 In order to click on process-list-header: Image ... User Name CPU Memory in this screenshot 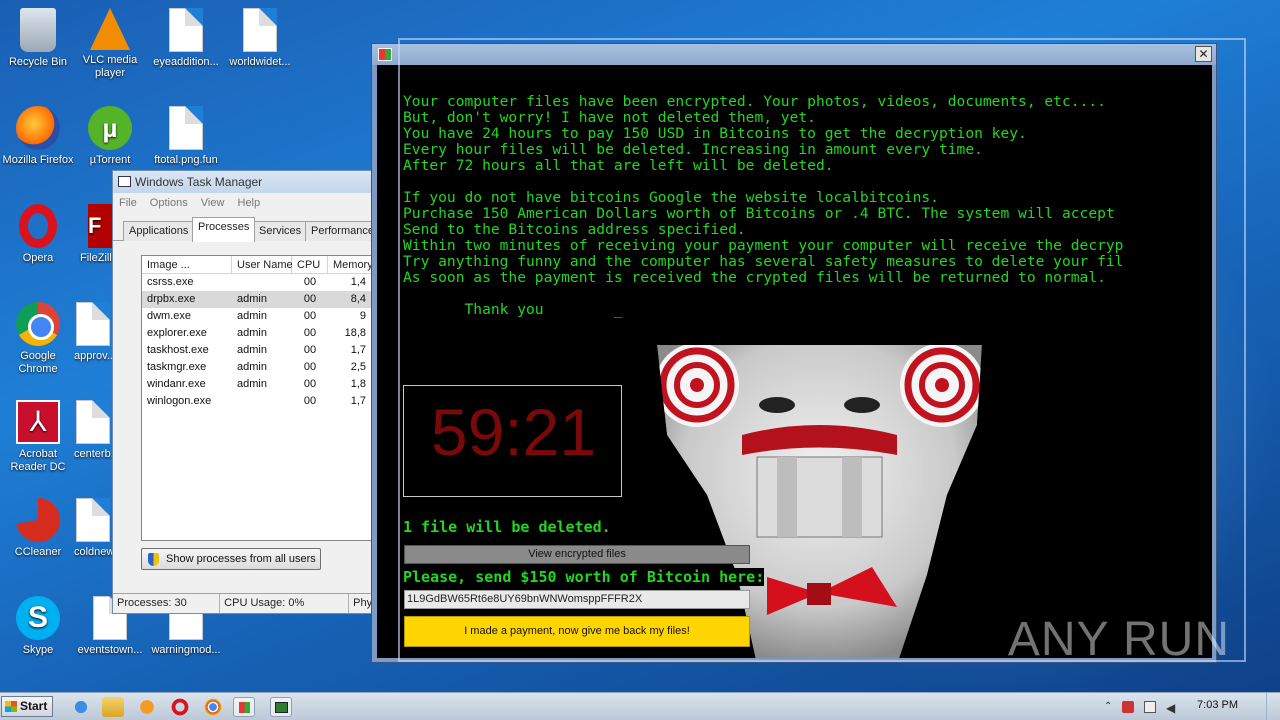, I will do `click(257, 265)`.